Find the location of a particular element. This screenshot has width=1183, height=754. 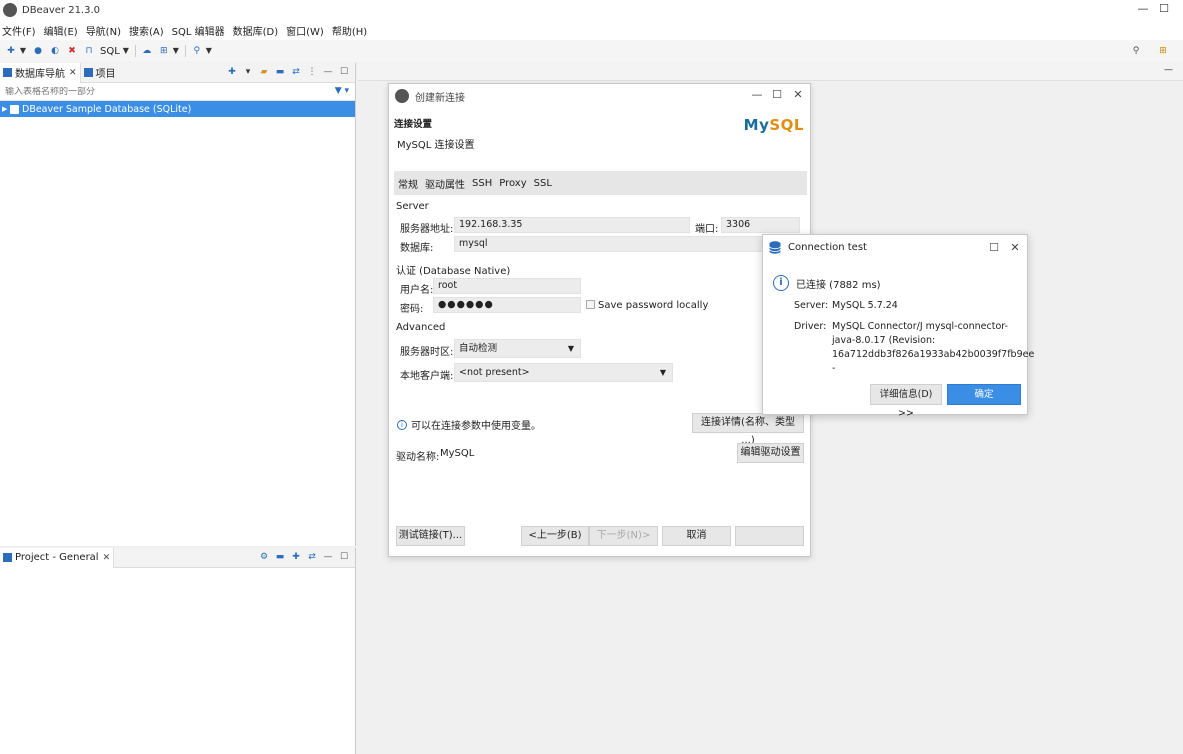

mysql-logo: MySQL is located at coordinates (773, 125).